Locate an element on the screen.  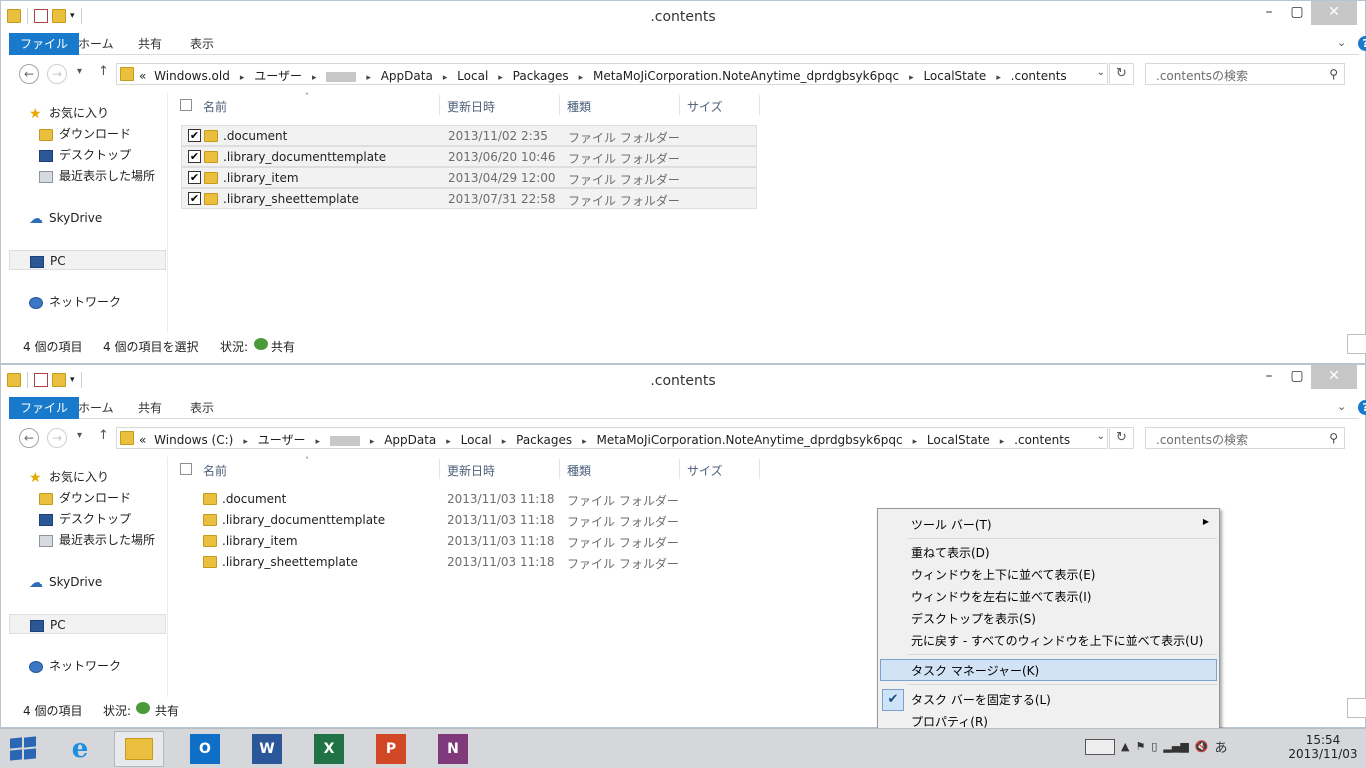
taskbar-excel: X is located at coordinates (329, 749).